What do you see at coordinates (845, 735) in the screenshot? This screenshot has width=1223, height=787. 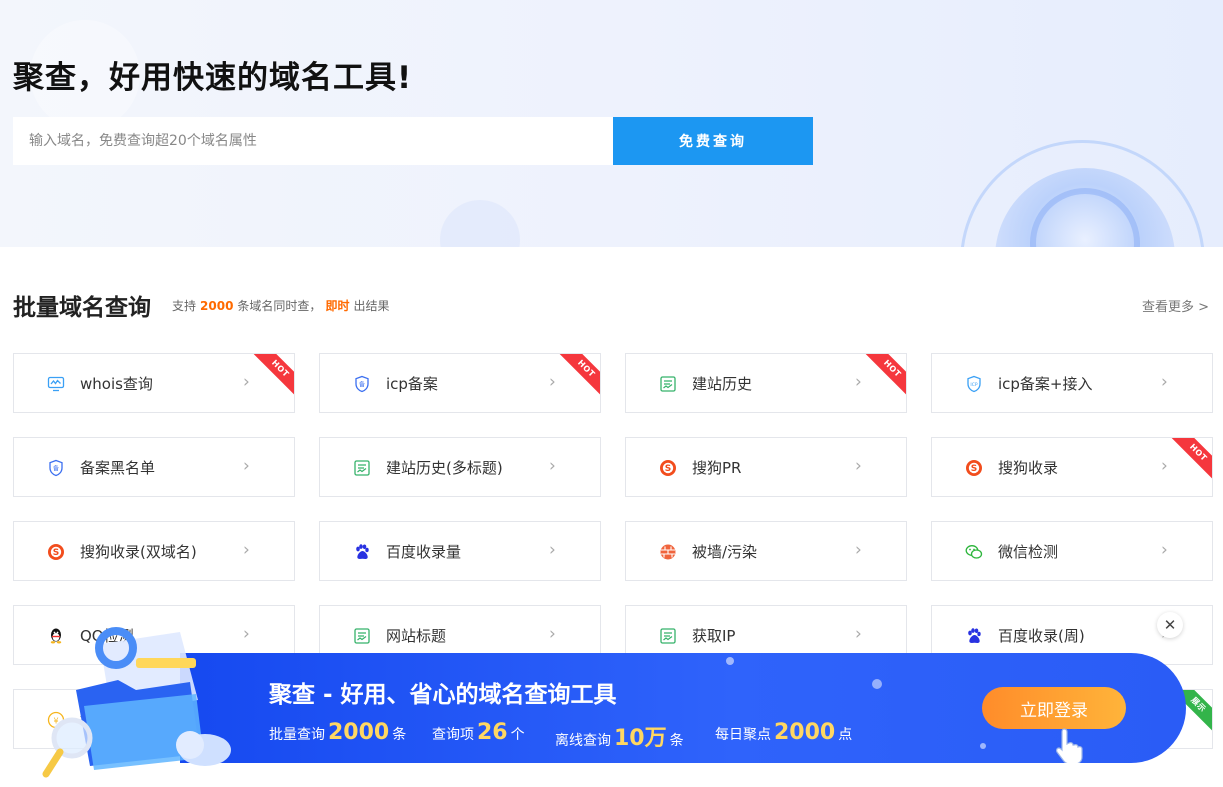 I see `stat-unit: 点` at bounding box center [845, 735].